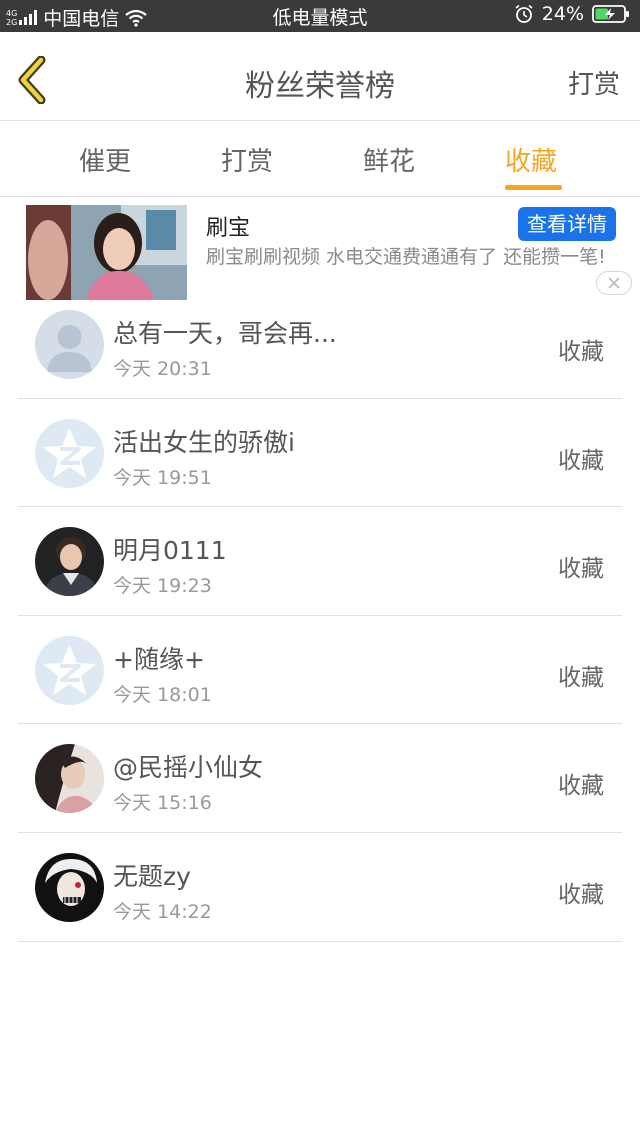  I want to click on ad-image, so click(106, 252).